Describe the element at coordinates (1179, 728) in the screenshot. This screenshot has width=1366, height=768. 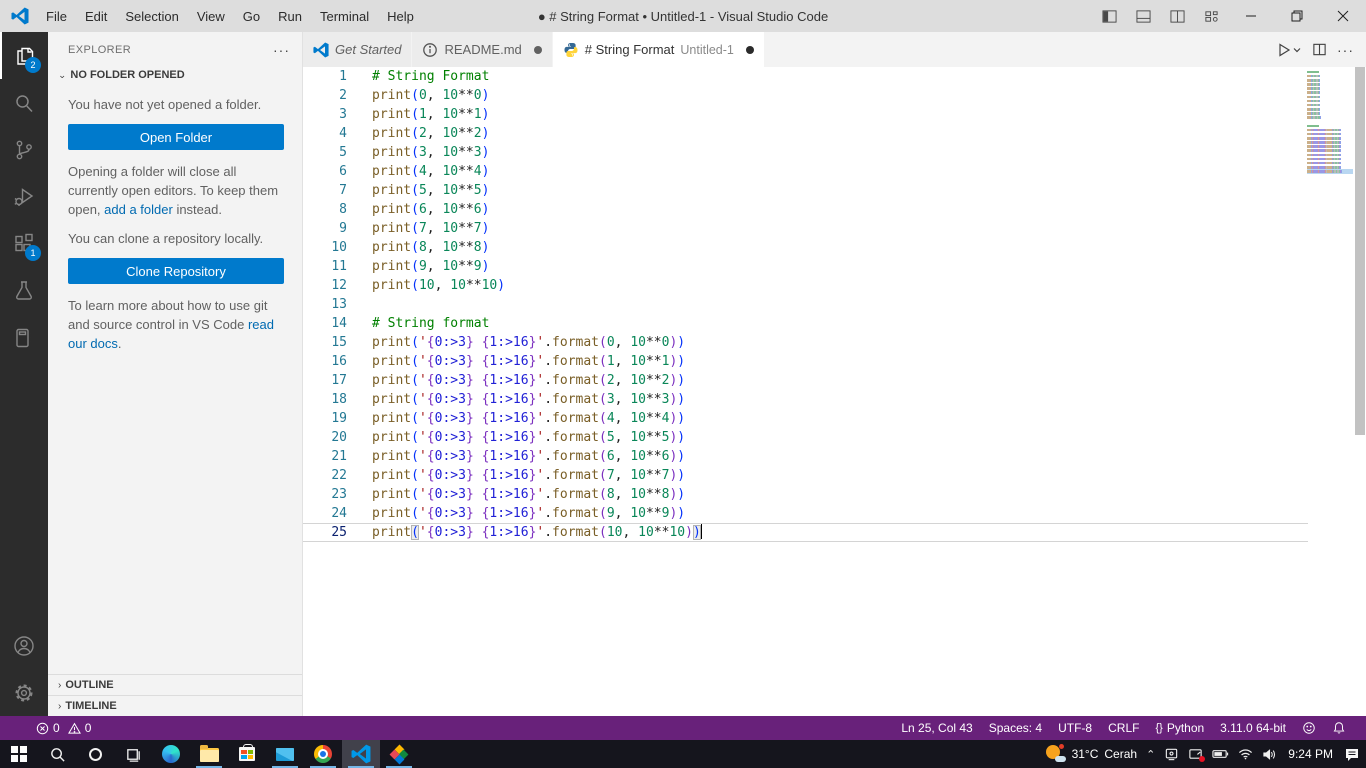
I see `language-mode: {} Python` at that location.